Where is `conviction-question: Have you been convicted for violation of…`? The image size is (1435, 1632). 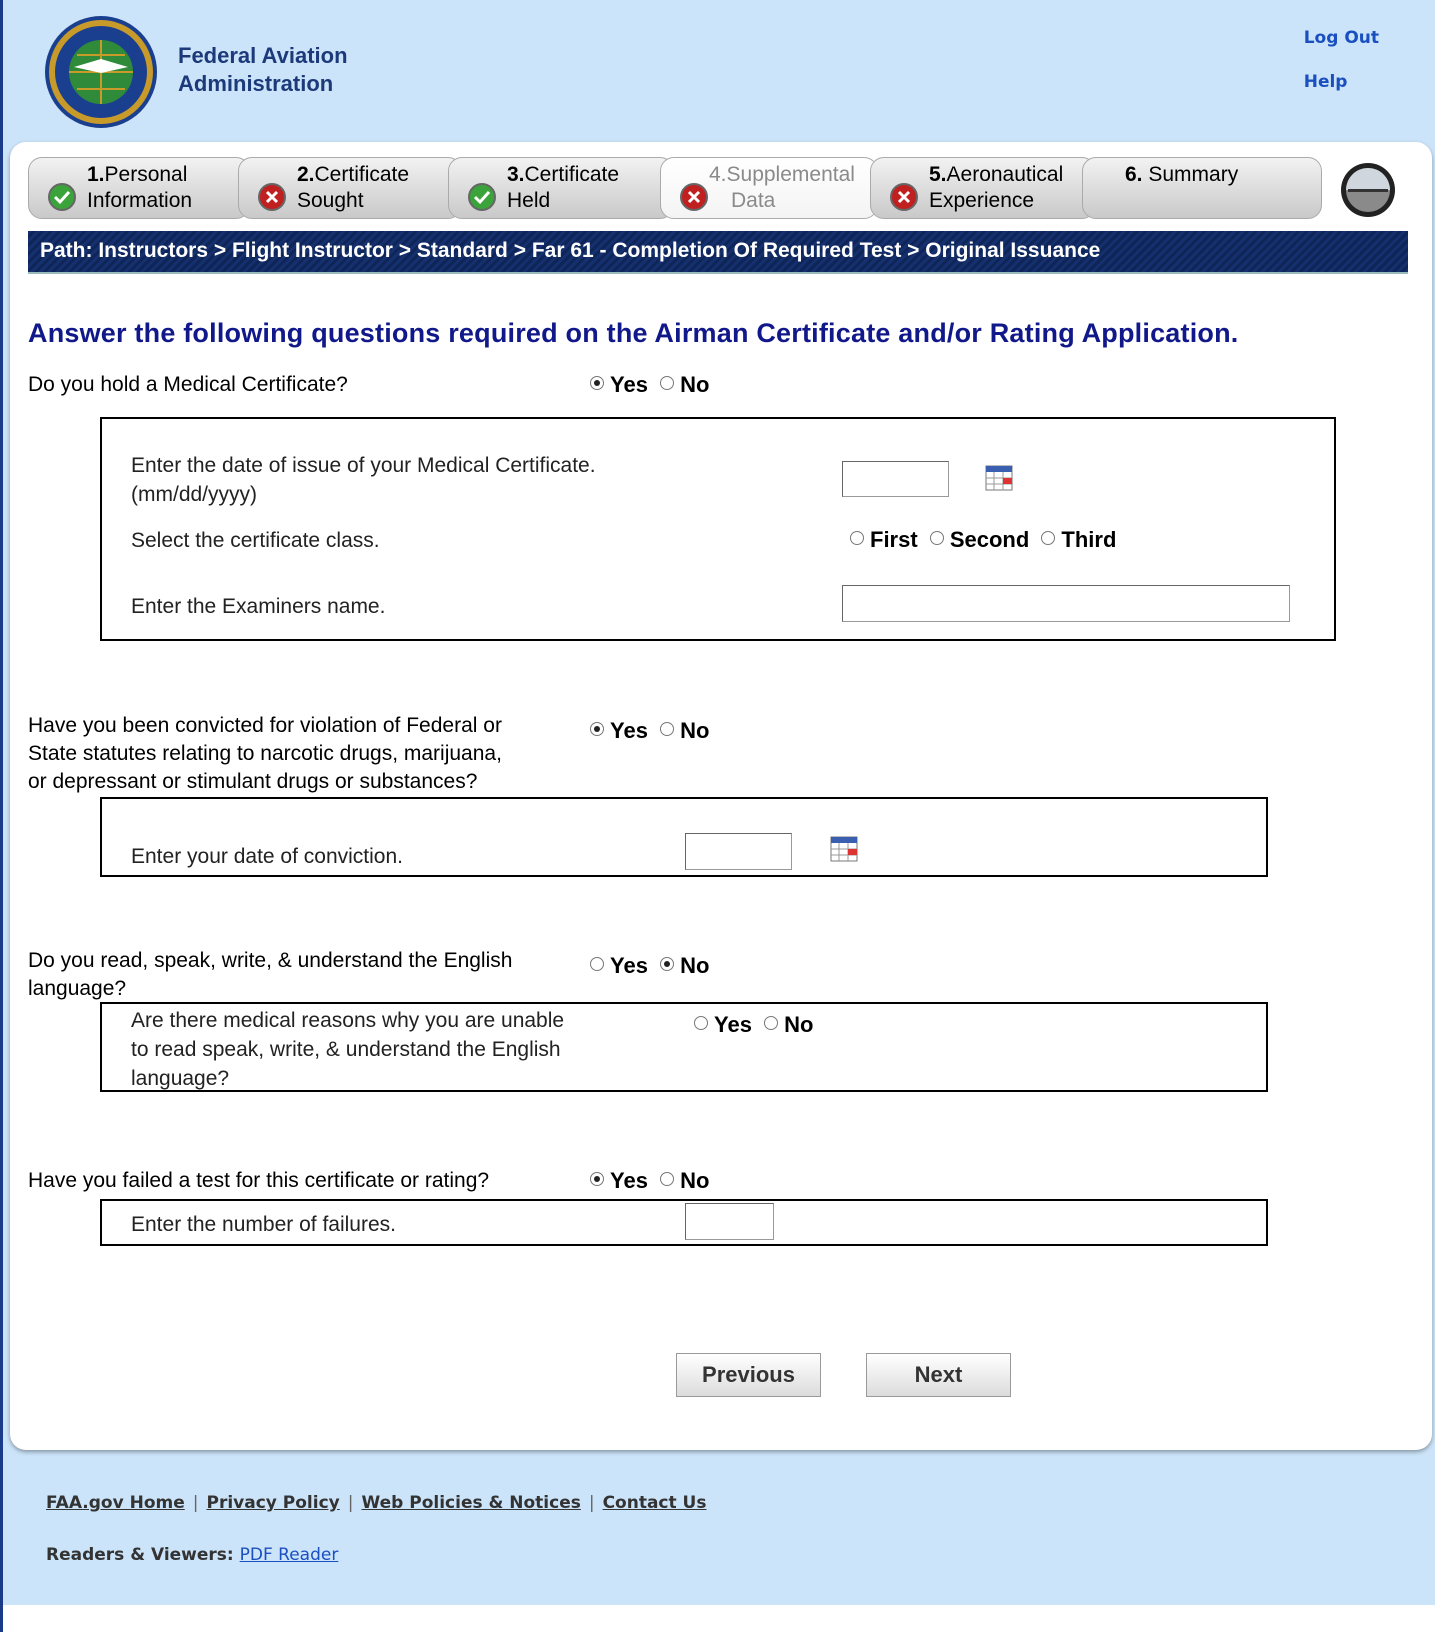
conviction-question: Have you been convicted for violation of… is located at coordinates (265, 753).